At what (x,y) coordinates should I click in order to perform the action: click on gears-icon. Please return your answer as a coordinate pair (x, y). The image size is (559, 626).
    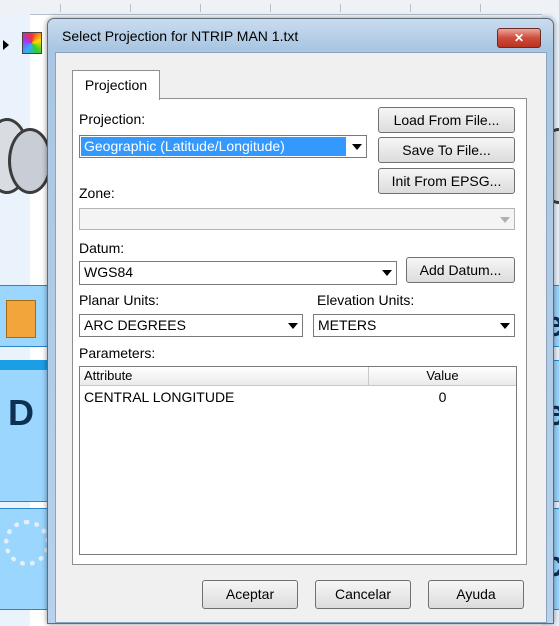
    Looking at the image, I should click on (27, 543).